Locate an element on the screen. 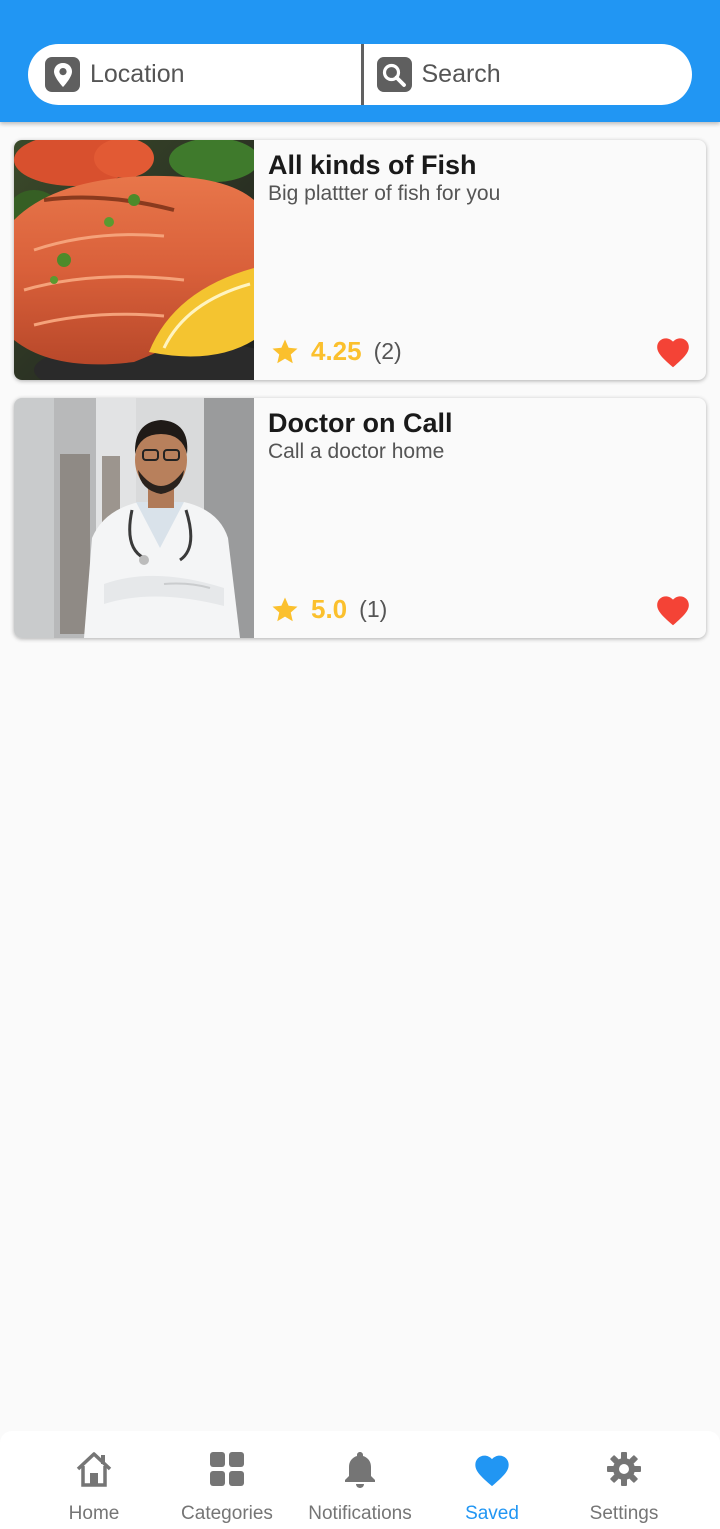  nav-label-categories: Categories is located at coordinates (227, 1513).